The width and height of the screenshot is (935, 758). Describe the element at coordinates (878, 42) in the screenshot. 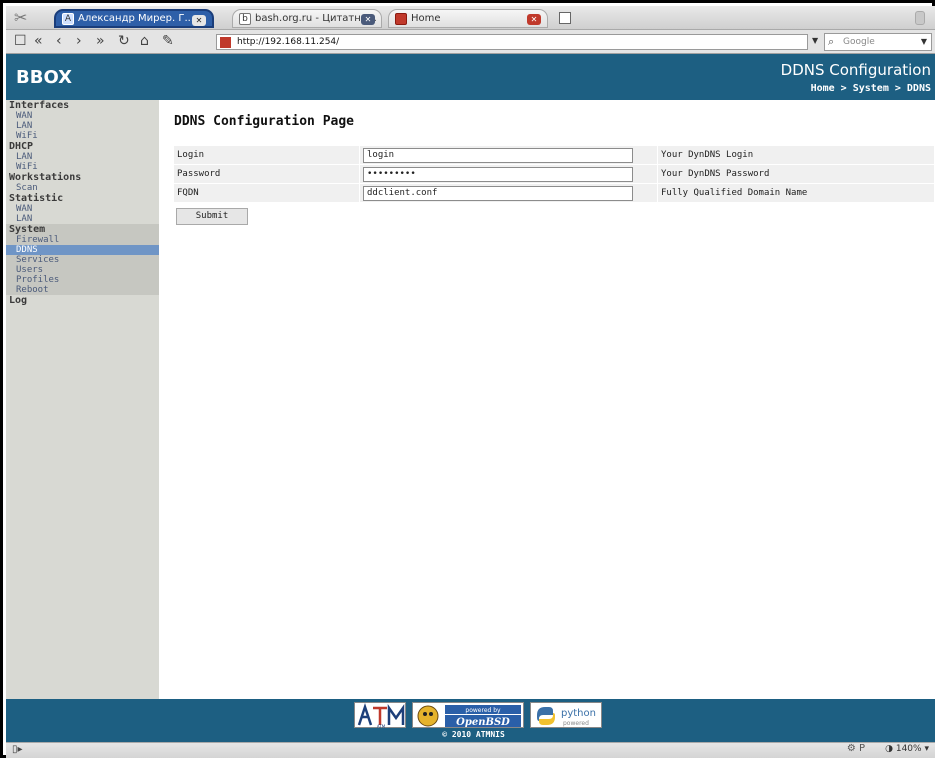

I see `search-input: ⌕ Google ▼` at that location.